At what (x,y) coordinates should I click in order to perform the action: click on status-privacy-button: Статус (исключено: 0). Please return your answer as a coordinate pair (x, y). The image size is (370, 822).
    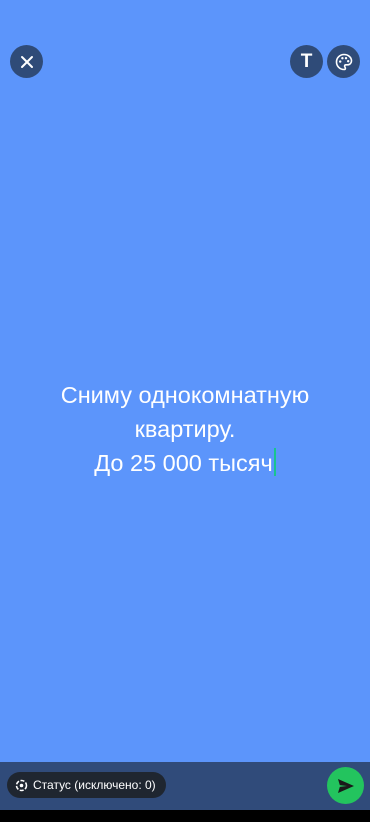
    Looking at the image, I should click on (86, 785).